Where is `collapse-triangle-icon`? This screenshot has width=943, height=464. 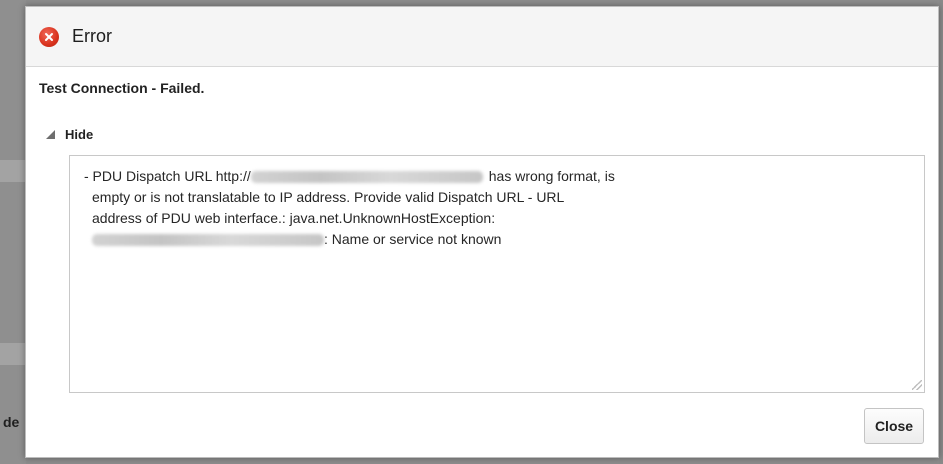 collapse-triangle-icon is located at coordinates (50, 134).